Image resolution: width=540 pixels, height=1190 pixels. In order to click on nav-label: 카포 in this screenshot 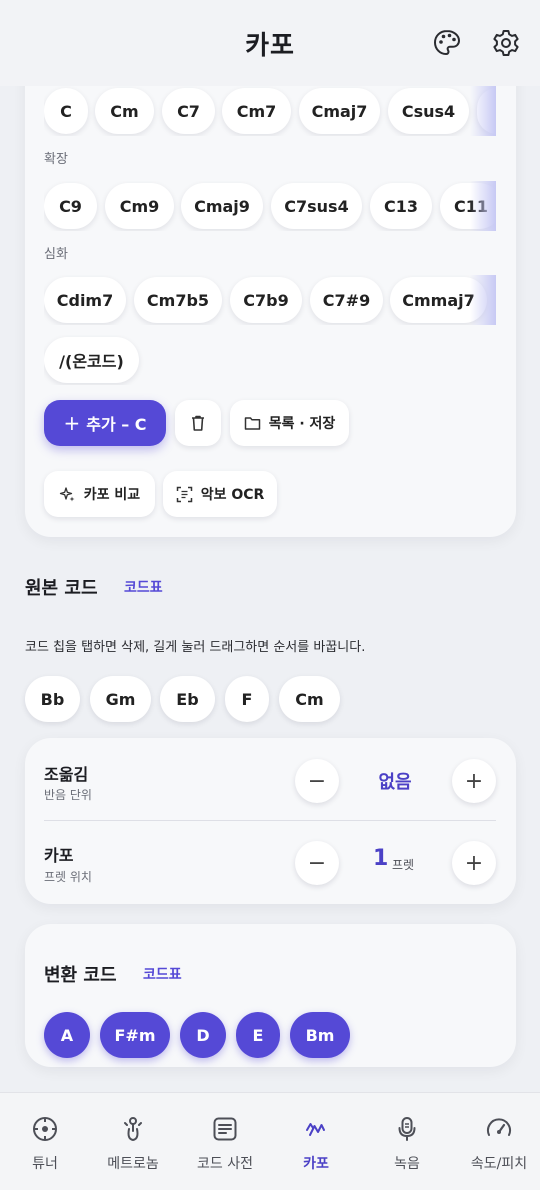, I will do `click(316, 1164)`.